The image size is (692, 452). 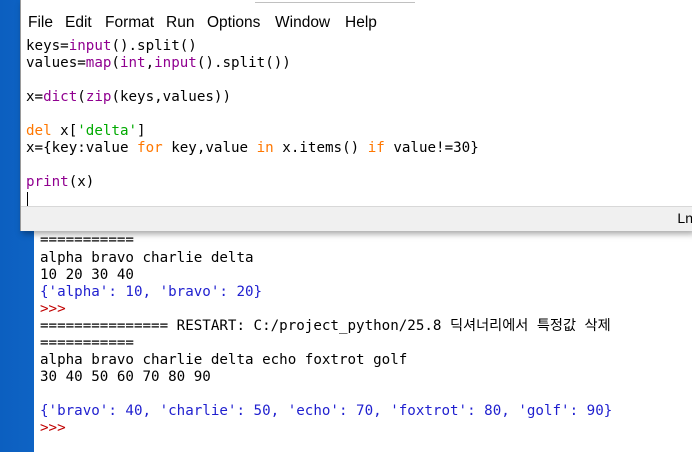 I want to click on code-token: (keys,values)), so click(x=171, y=97).